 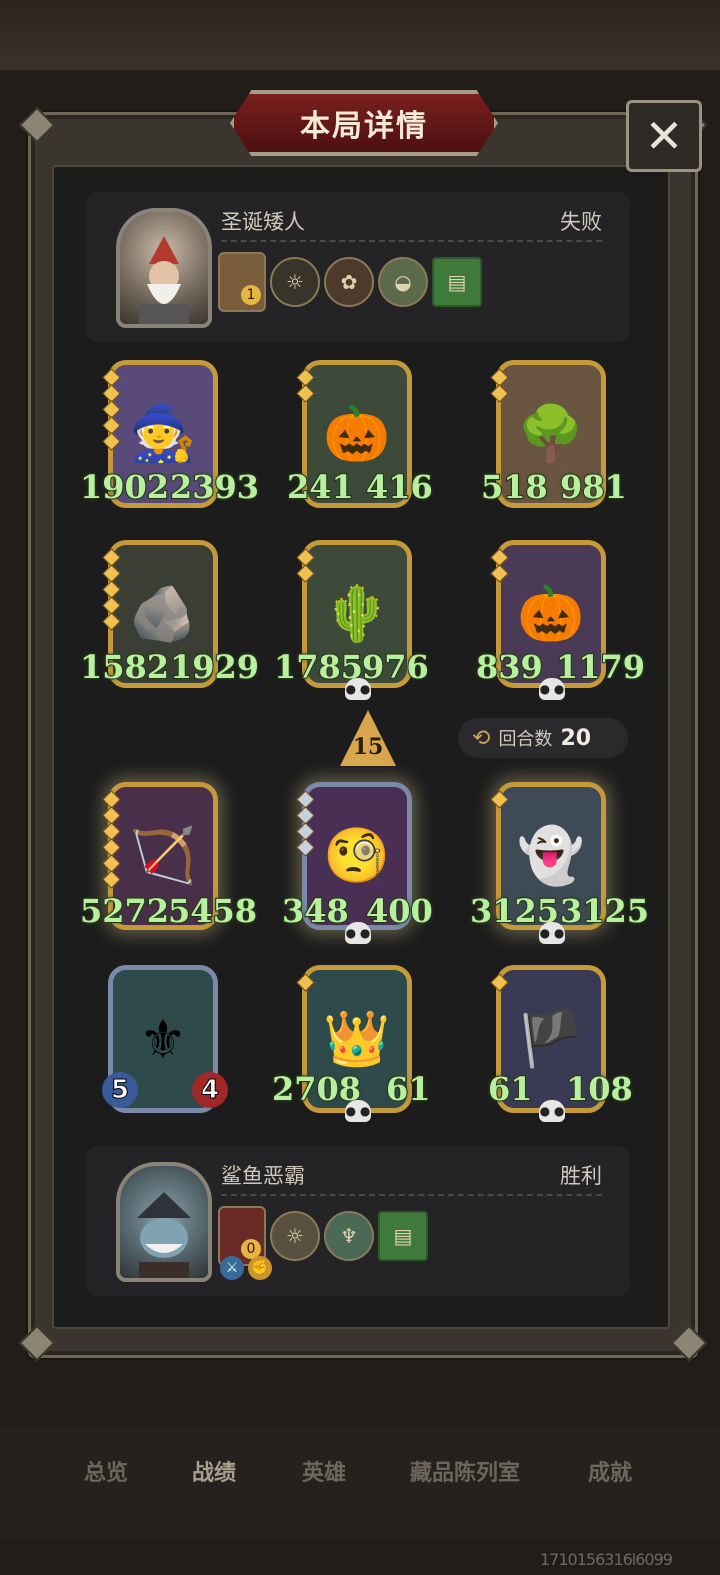 I want to click on health-value: 2393, so click(x=214, y=487).